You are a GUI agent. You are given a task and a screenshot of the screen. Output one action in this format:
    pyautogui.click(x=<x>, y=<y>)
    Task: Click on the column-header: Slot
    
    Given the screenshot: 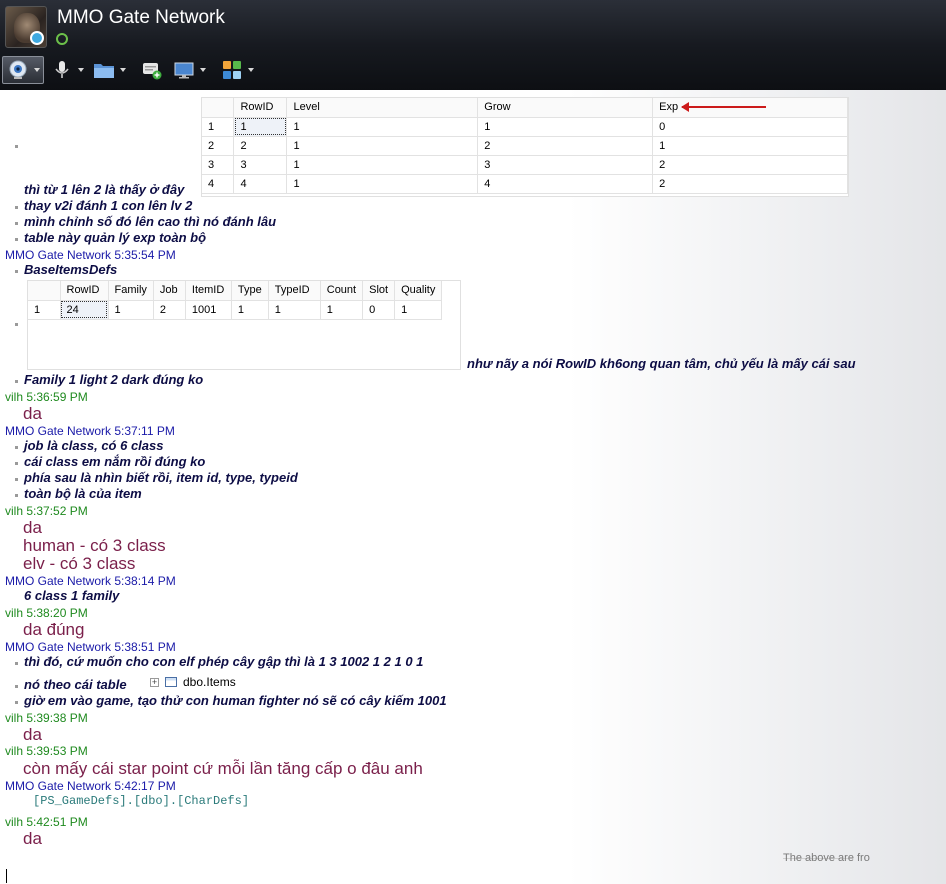 What is the action you would take?
    pyautogui.click(x=379, y=291)
    